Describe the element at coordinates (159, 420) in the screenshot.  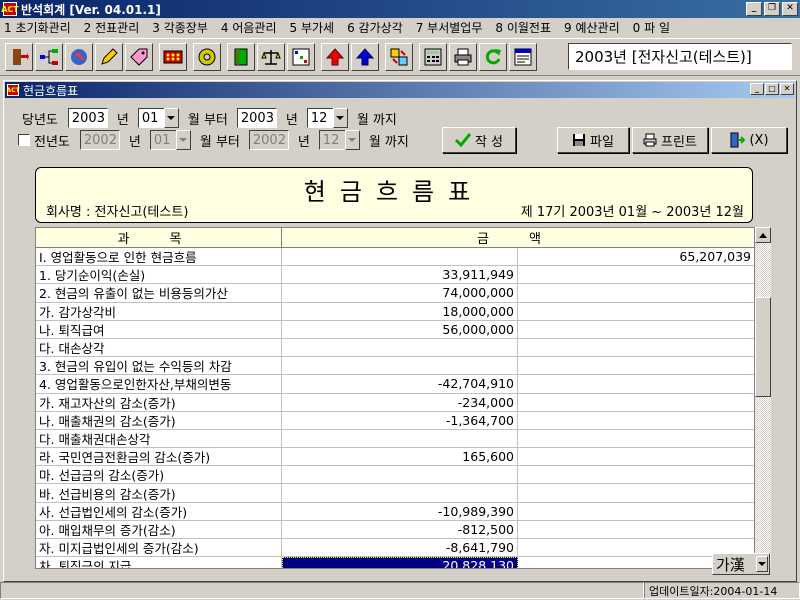
I see `account-cell: 나. 매출채권의 감소(증가)` at that location.